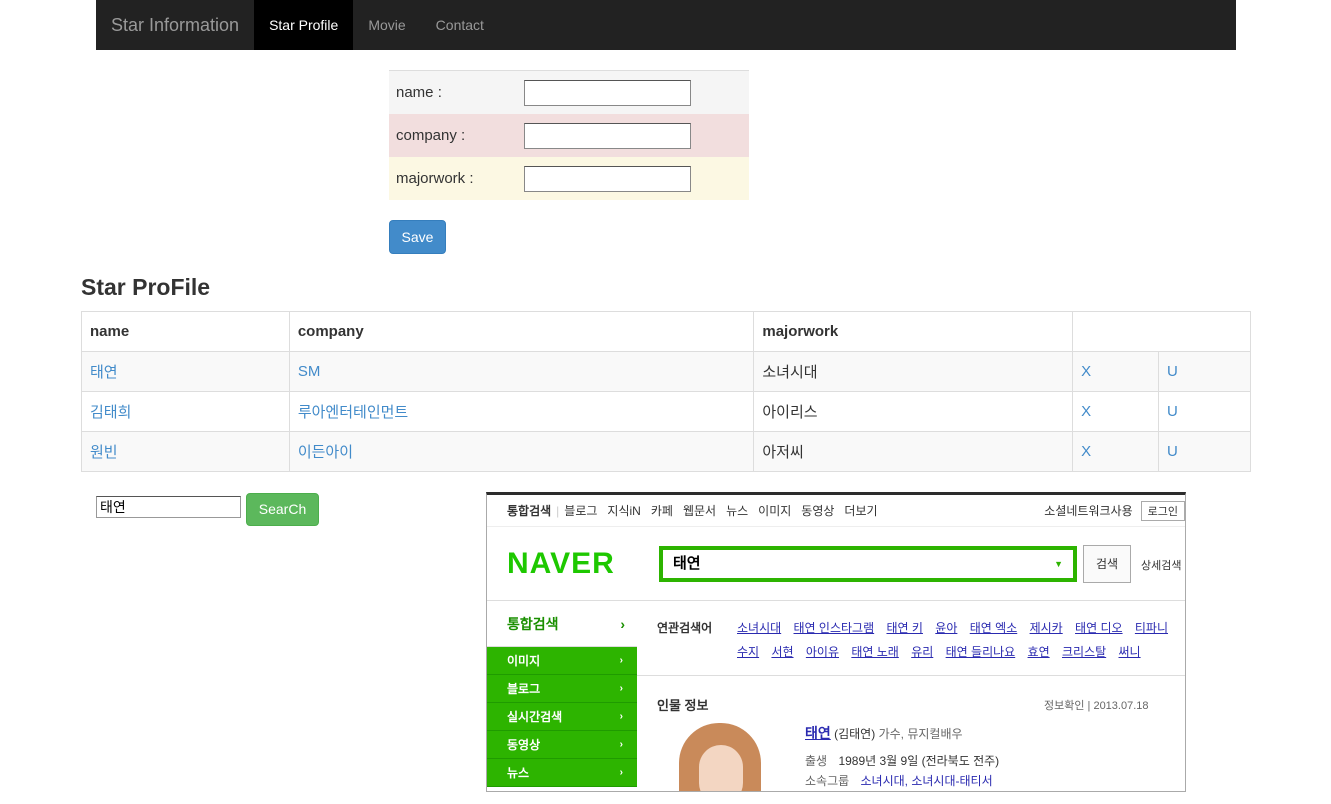  Describe the element at coordinates (748, 652) in the screenshot. I see `related-keyword: 수지` at that location.